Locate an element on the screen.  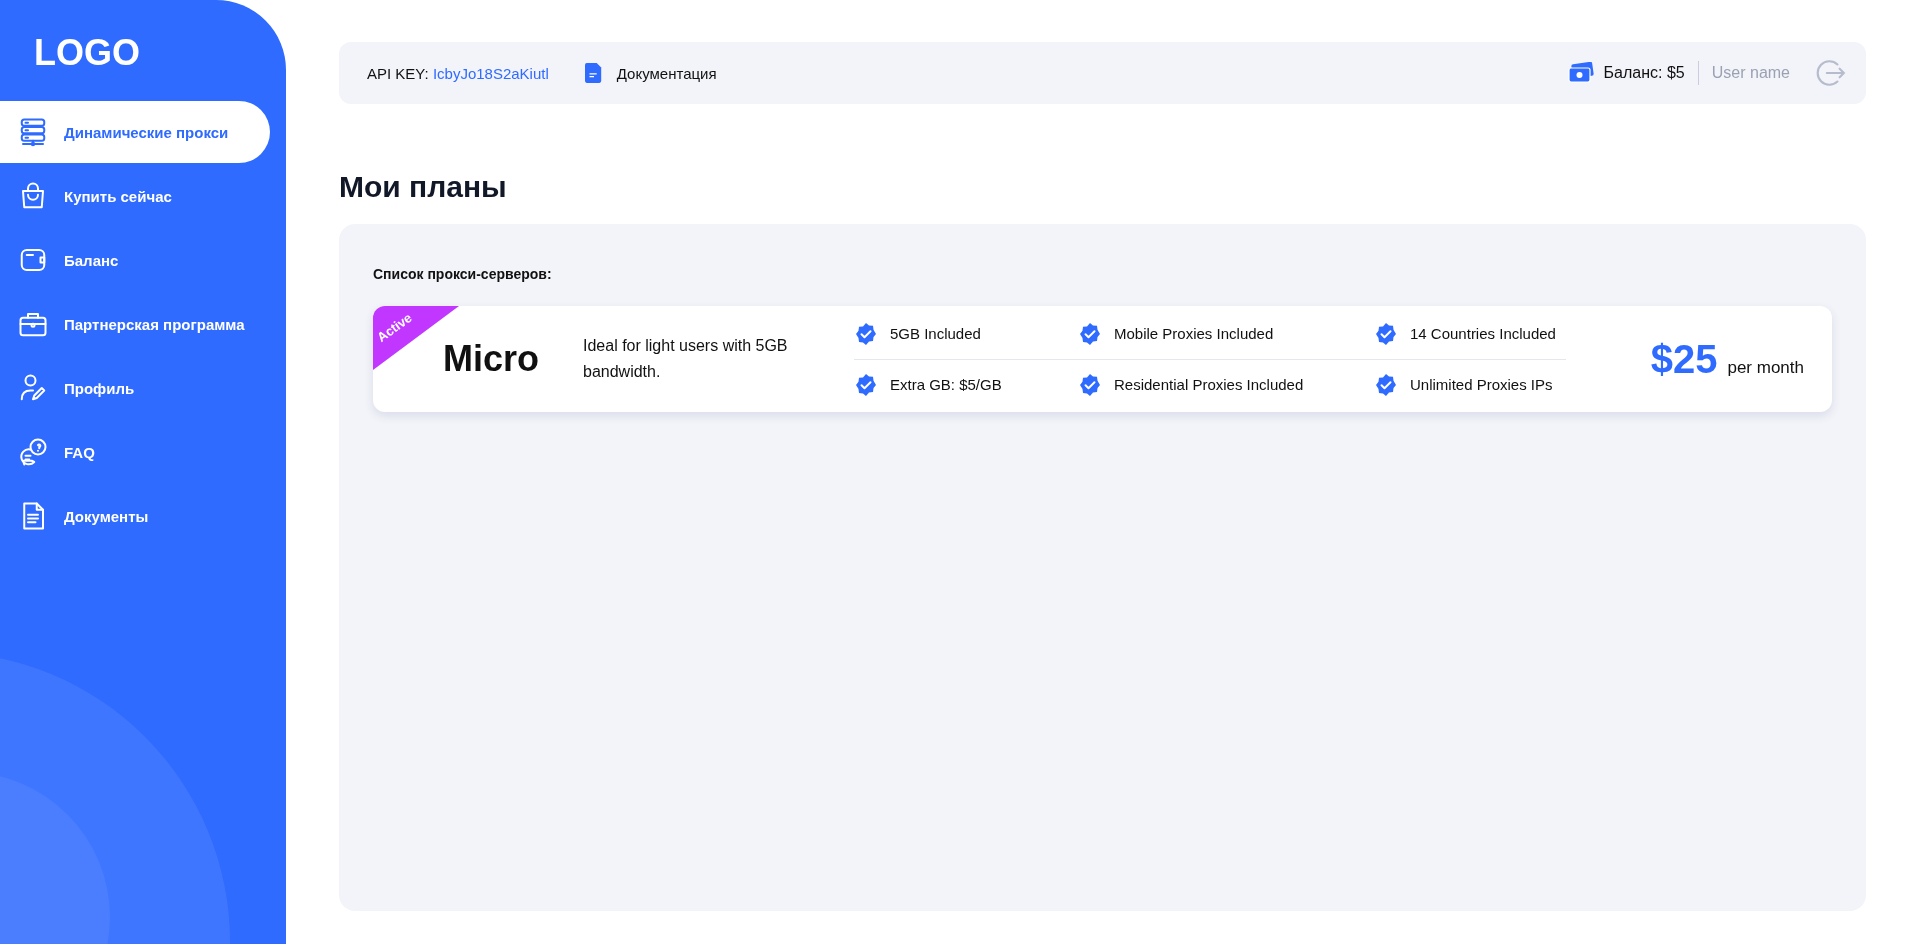
feature-text: 5GB Included is located at coordinates (935, 333).